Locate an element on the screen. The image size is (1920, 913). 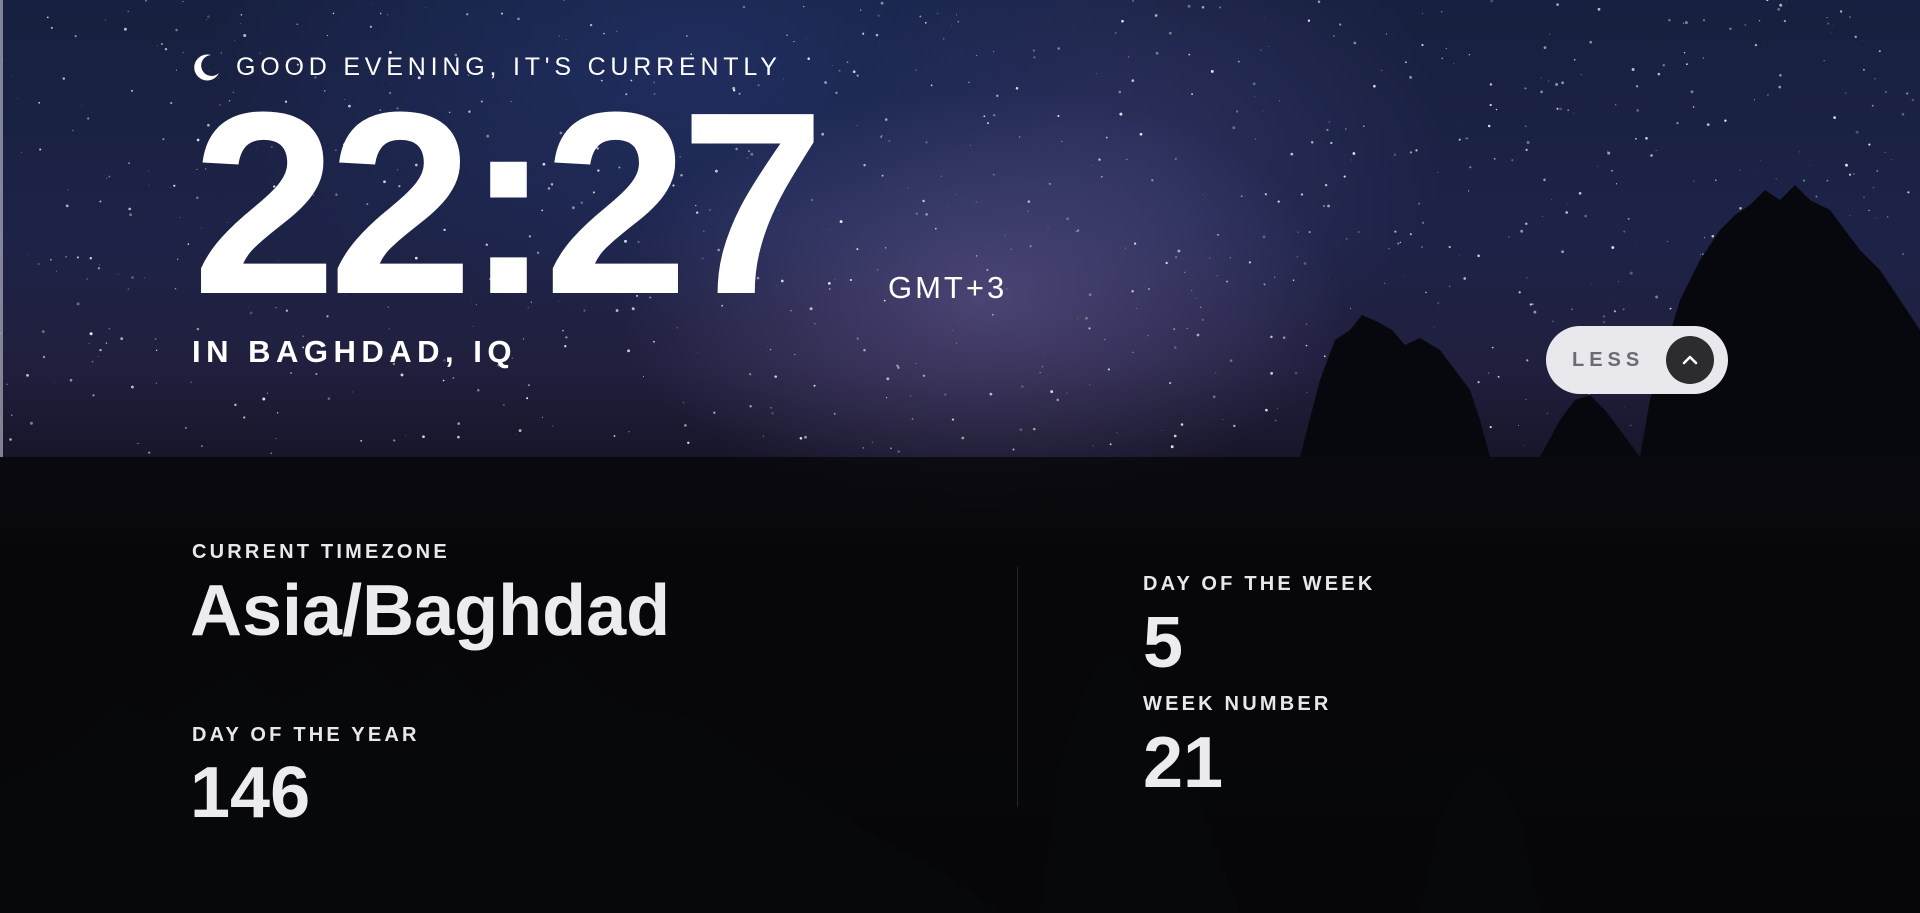
day-of-week-value: 5 is located at coordinates (1163, 643).